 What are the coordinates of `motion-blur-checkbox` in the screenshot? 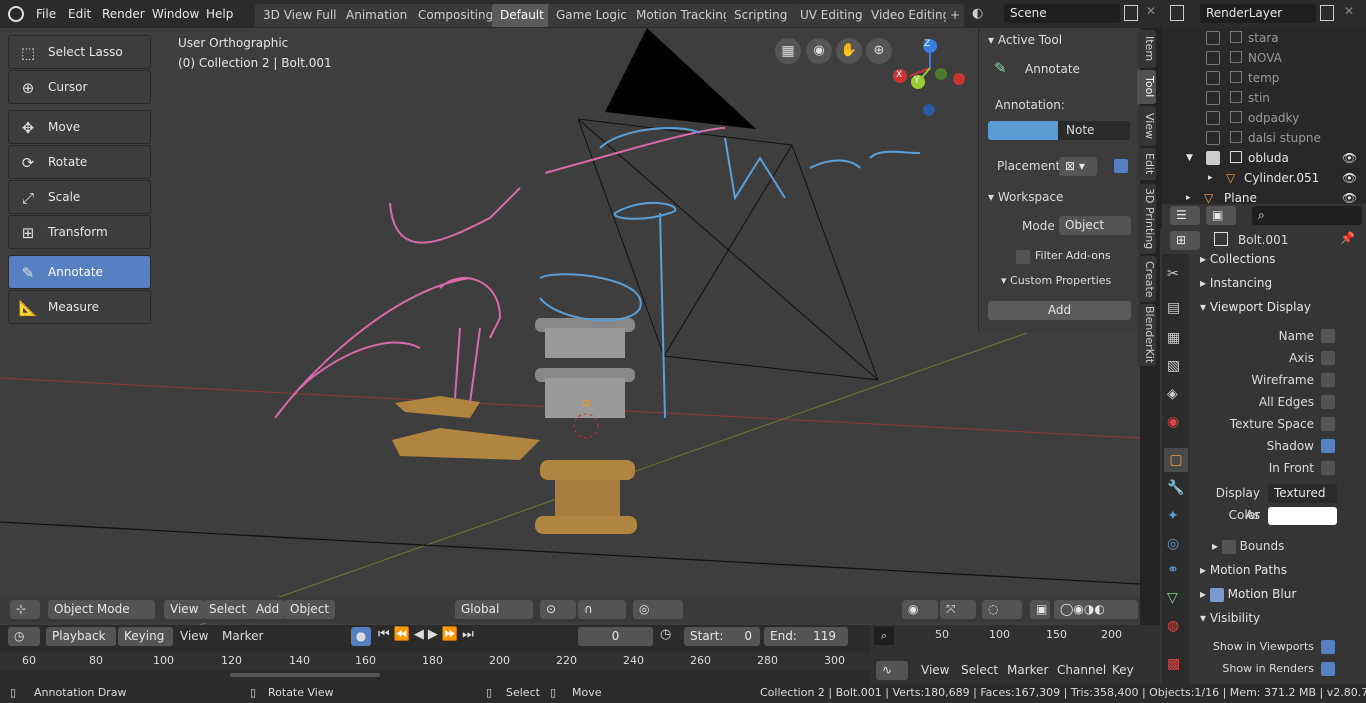 It's located at (1216, 594).